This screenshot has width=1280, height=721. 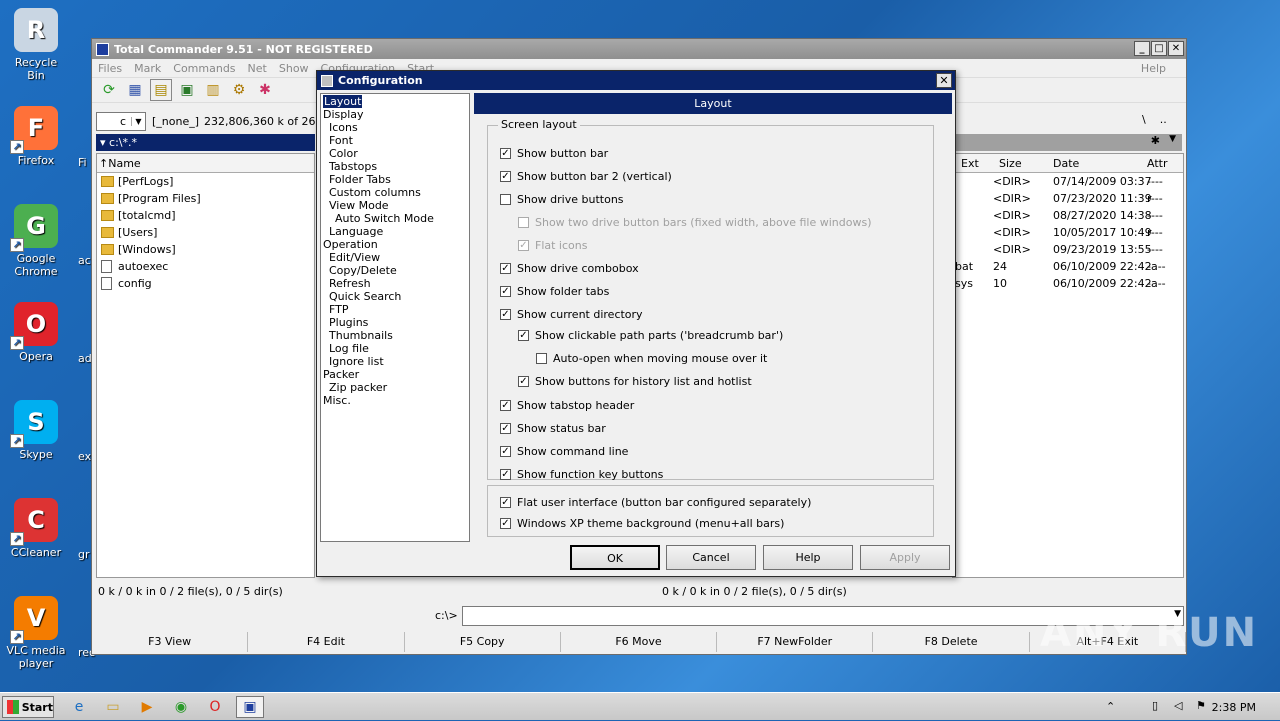 I want to click on checkbox-0: ✓ Show button bar, so click(x=554, y=153).